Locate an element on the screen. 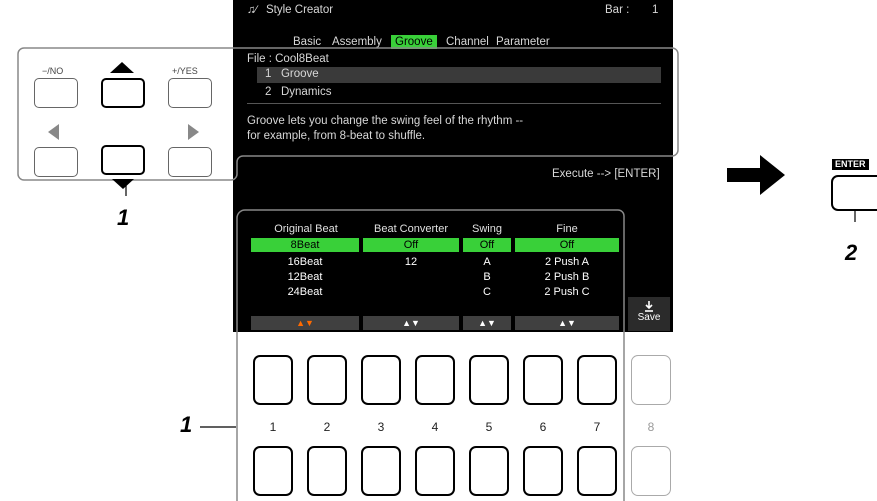 This screenshot has width=877, height=501. no-label: −/NO is located at coordinates (53, 71).